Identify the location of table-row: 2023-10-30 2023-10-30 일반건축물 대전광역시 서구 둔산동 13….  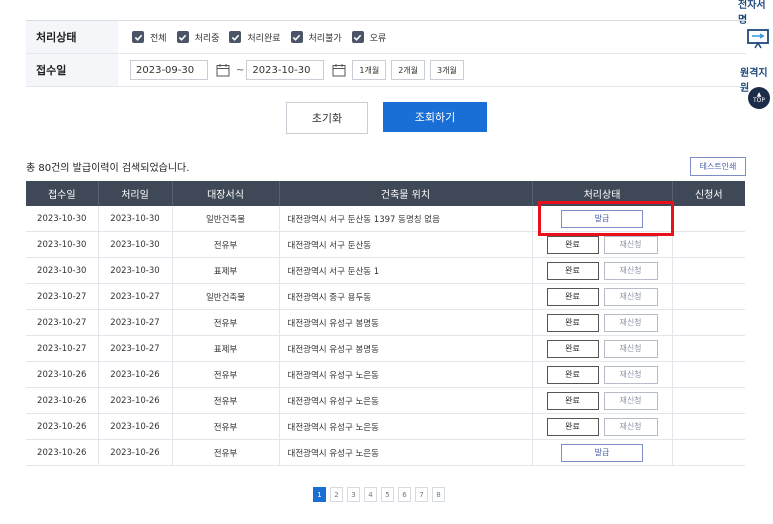
(385, 219).